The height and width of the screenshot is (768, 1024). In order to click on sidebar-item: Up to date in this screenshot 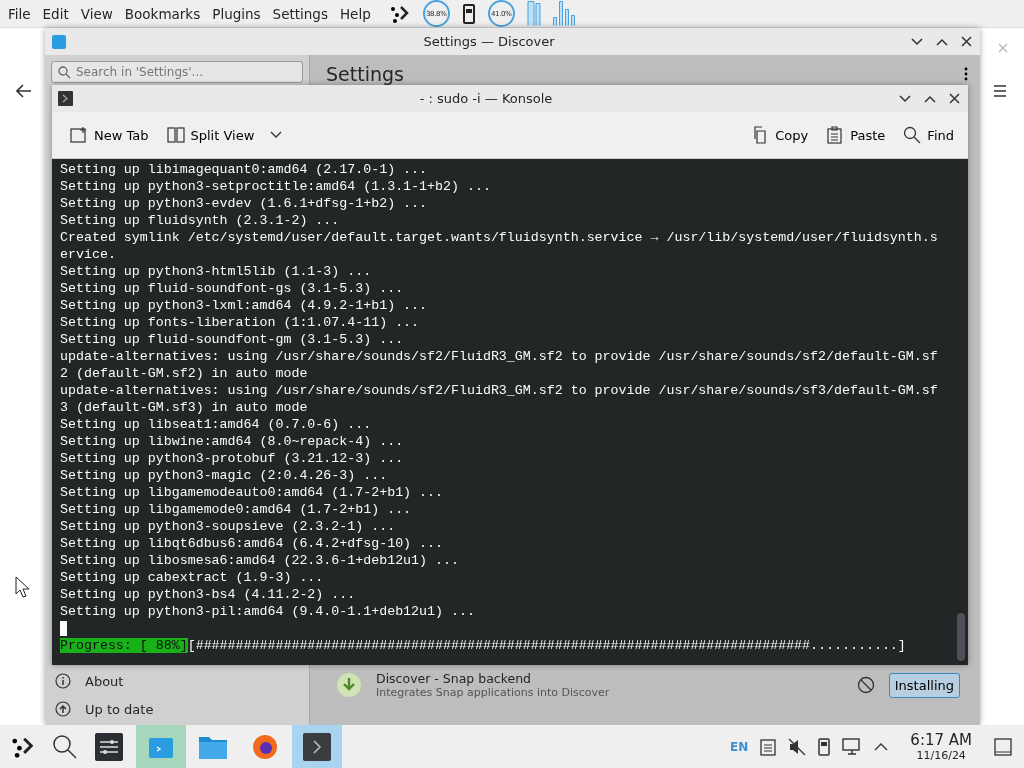, I will do `click(177, 709)`.